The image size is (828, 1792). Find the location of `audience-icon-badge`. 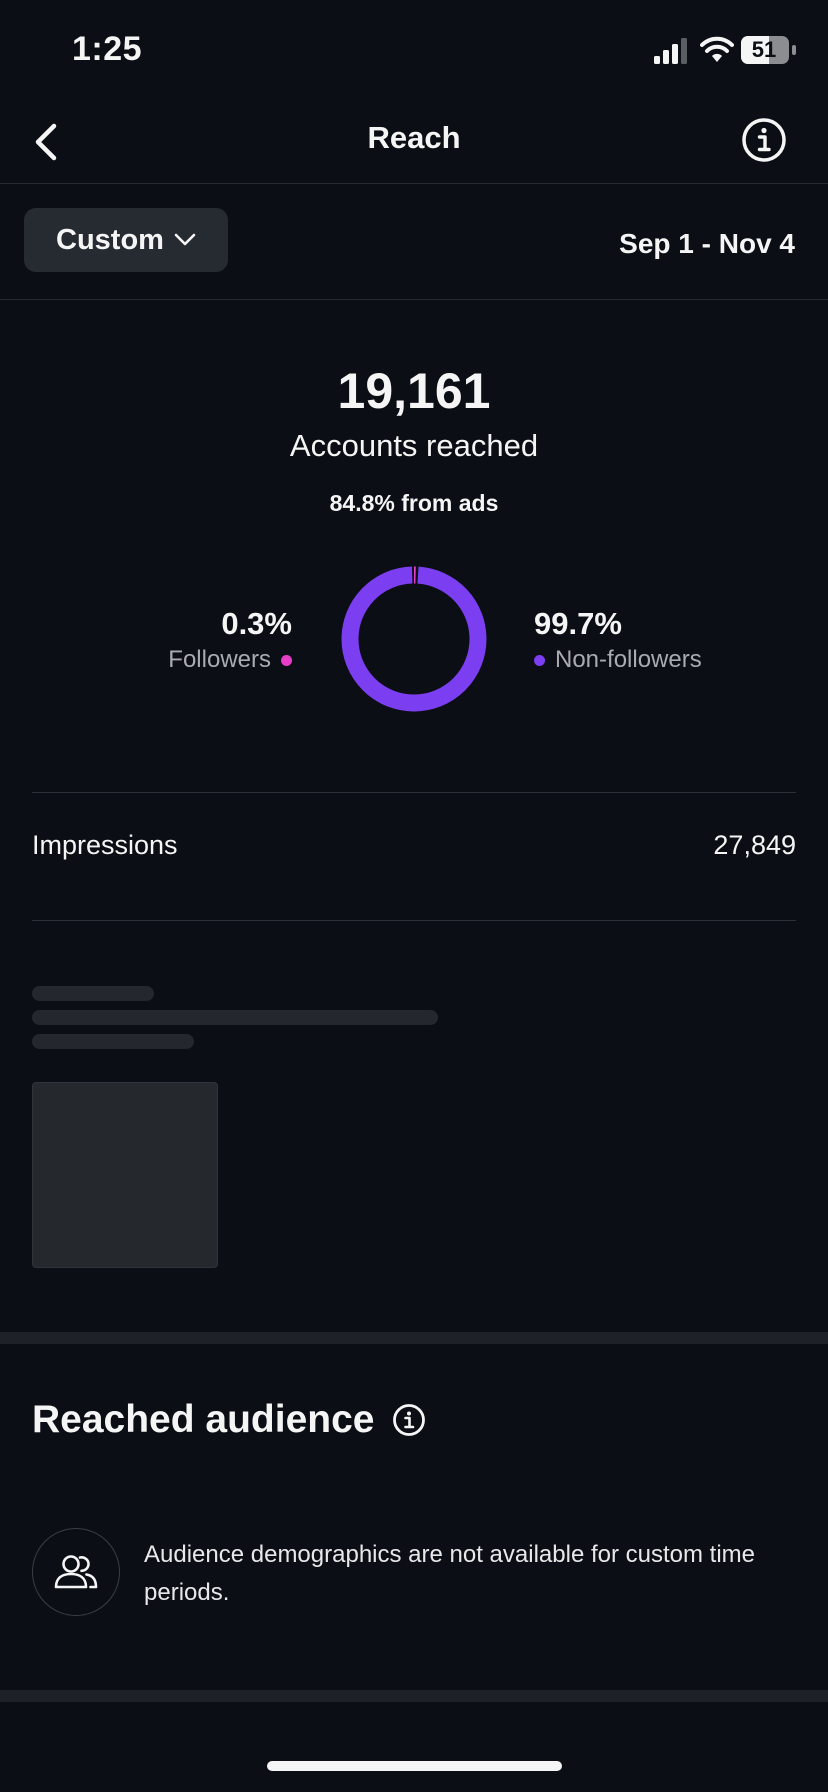

audience-icon-badge is located at coordinates (76, 1572).